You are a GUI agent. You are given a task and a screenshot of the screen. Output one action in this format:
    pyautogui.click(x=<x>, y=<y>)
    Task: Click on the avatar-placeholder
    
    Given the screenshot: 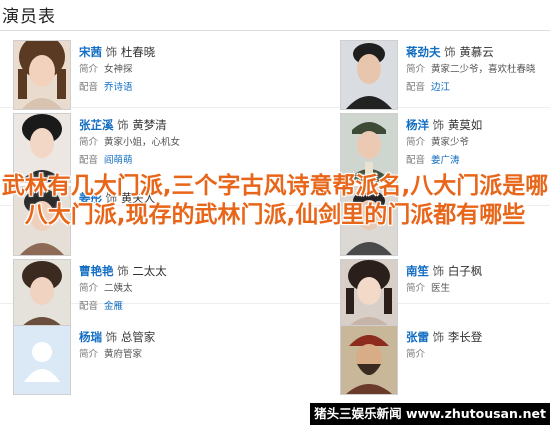 What is the action you would take?
    pyautogui.click(x=42, y=360)
    